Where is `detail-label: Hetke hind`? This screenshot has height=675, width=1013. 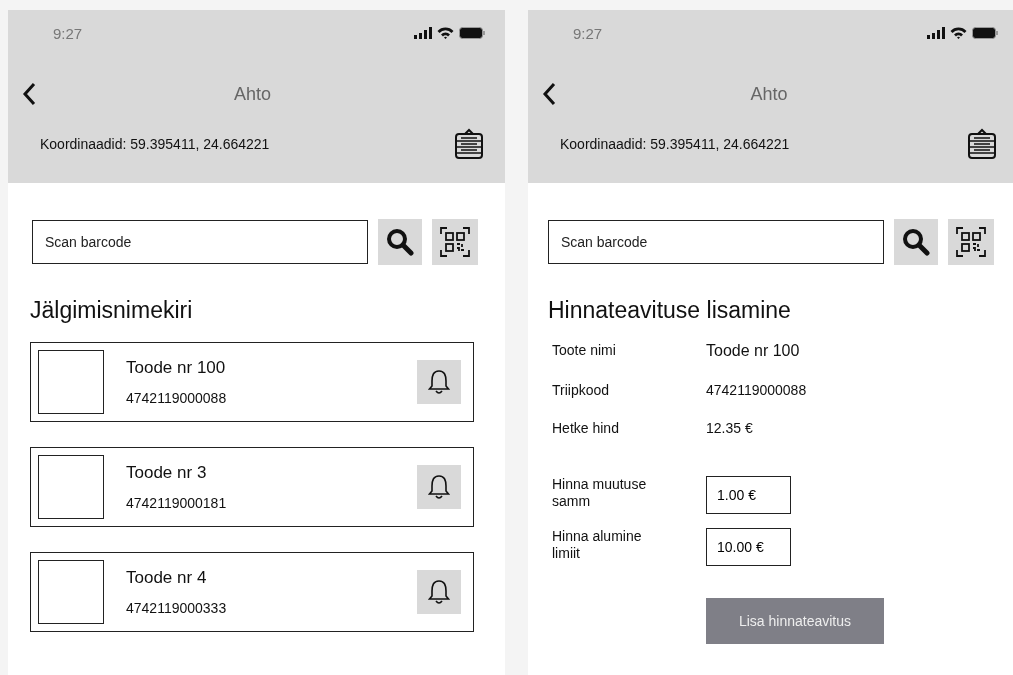 detail-label: Hetke hind is located at coordinates (586, 428).